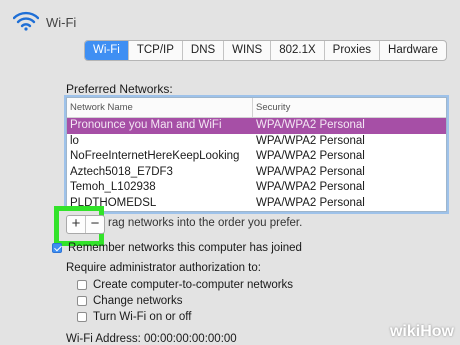 The image size is (460, 345). Describe the element at coordinates (57, 248) in the screenshot. I see `remember-networks-checkbox` at that location.